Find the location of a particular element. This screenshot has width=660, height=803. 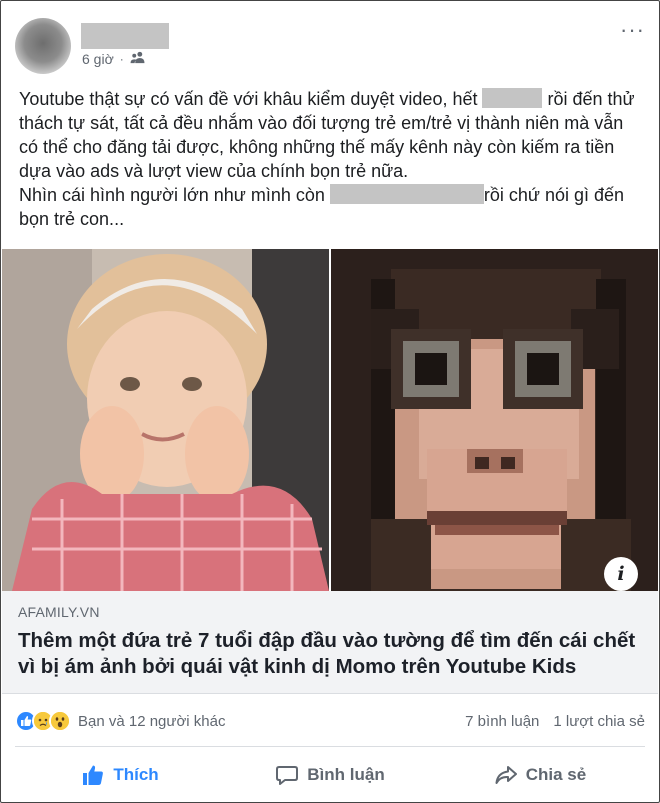

post-actions: Thích Bình luận Chia sẻ is located at coordinates (330, 775).